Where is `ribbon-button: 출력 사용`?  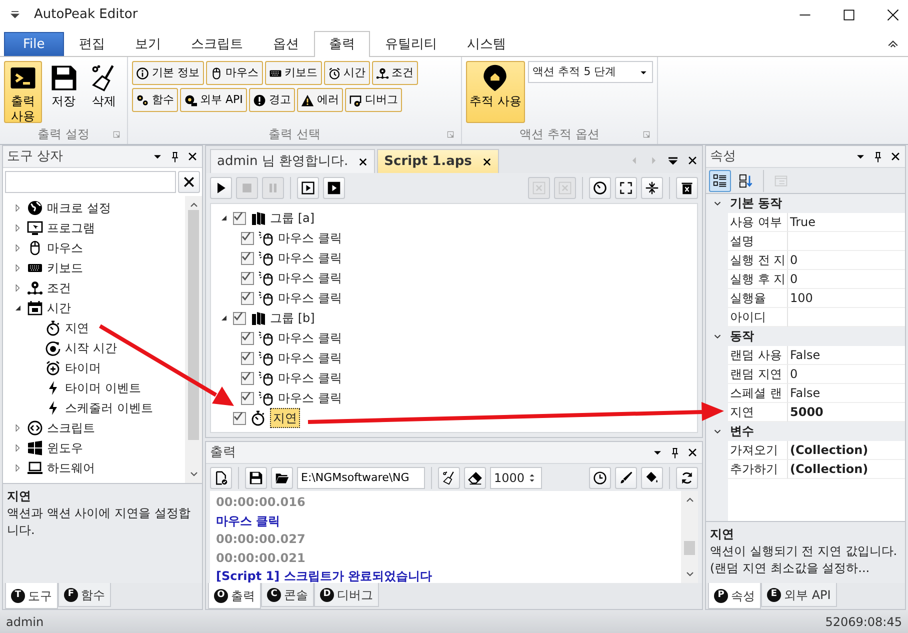
ribbon-button: 출력 사용 is located at coordinates (23, 92).